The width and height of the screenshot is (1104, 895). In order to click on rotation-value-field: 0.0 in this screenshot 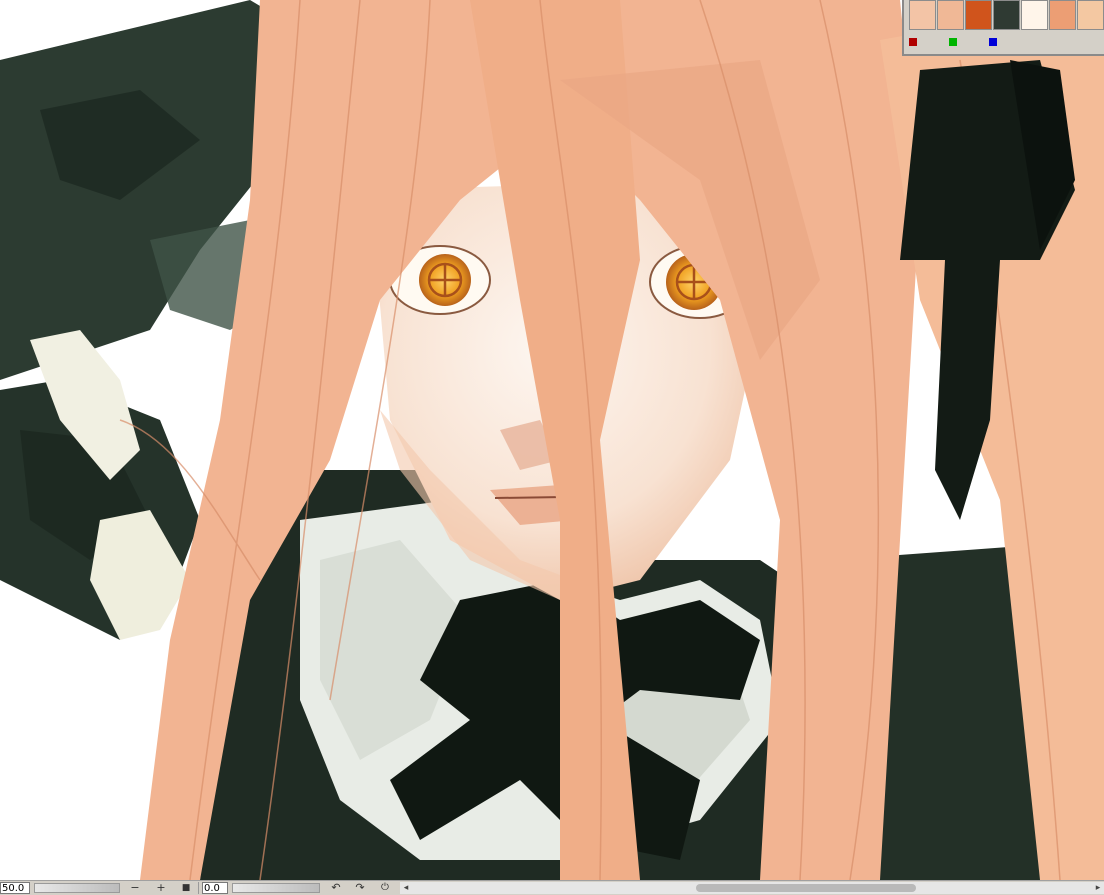, I will do `click(215, 888)`.